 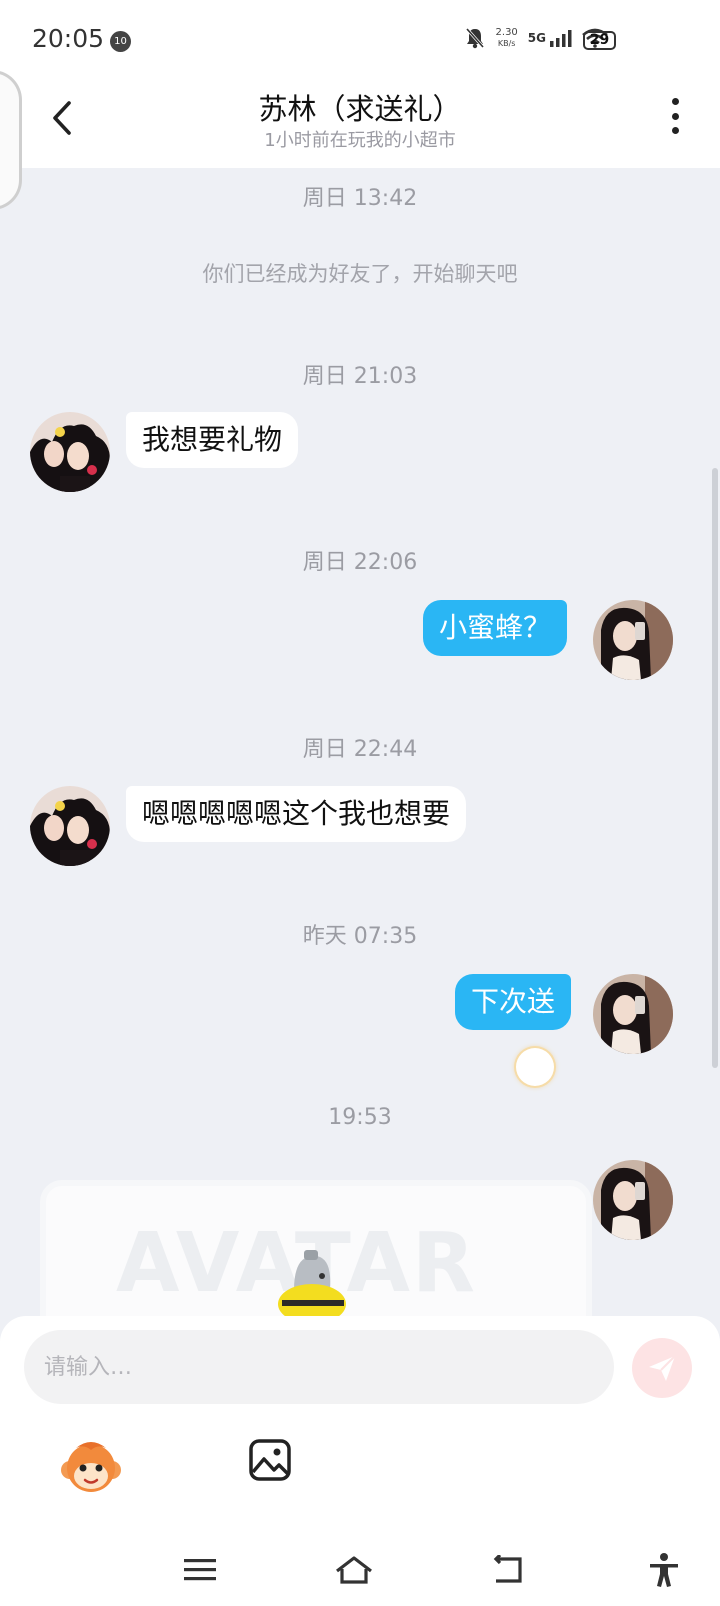 I want to click on menu-icon, so click(x=200, y=1570).